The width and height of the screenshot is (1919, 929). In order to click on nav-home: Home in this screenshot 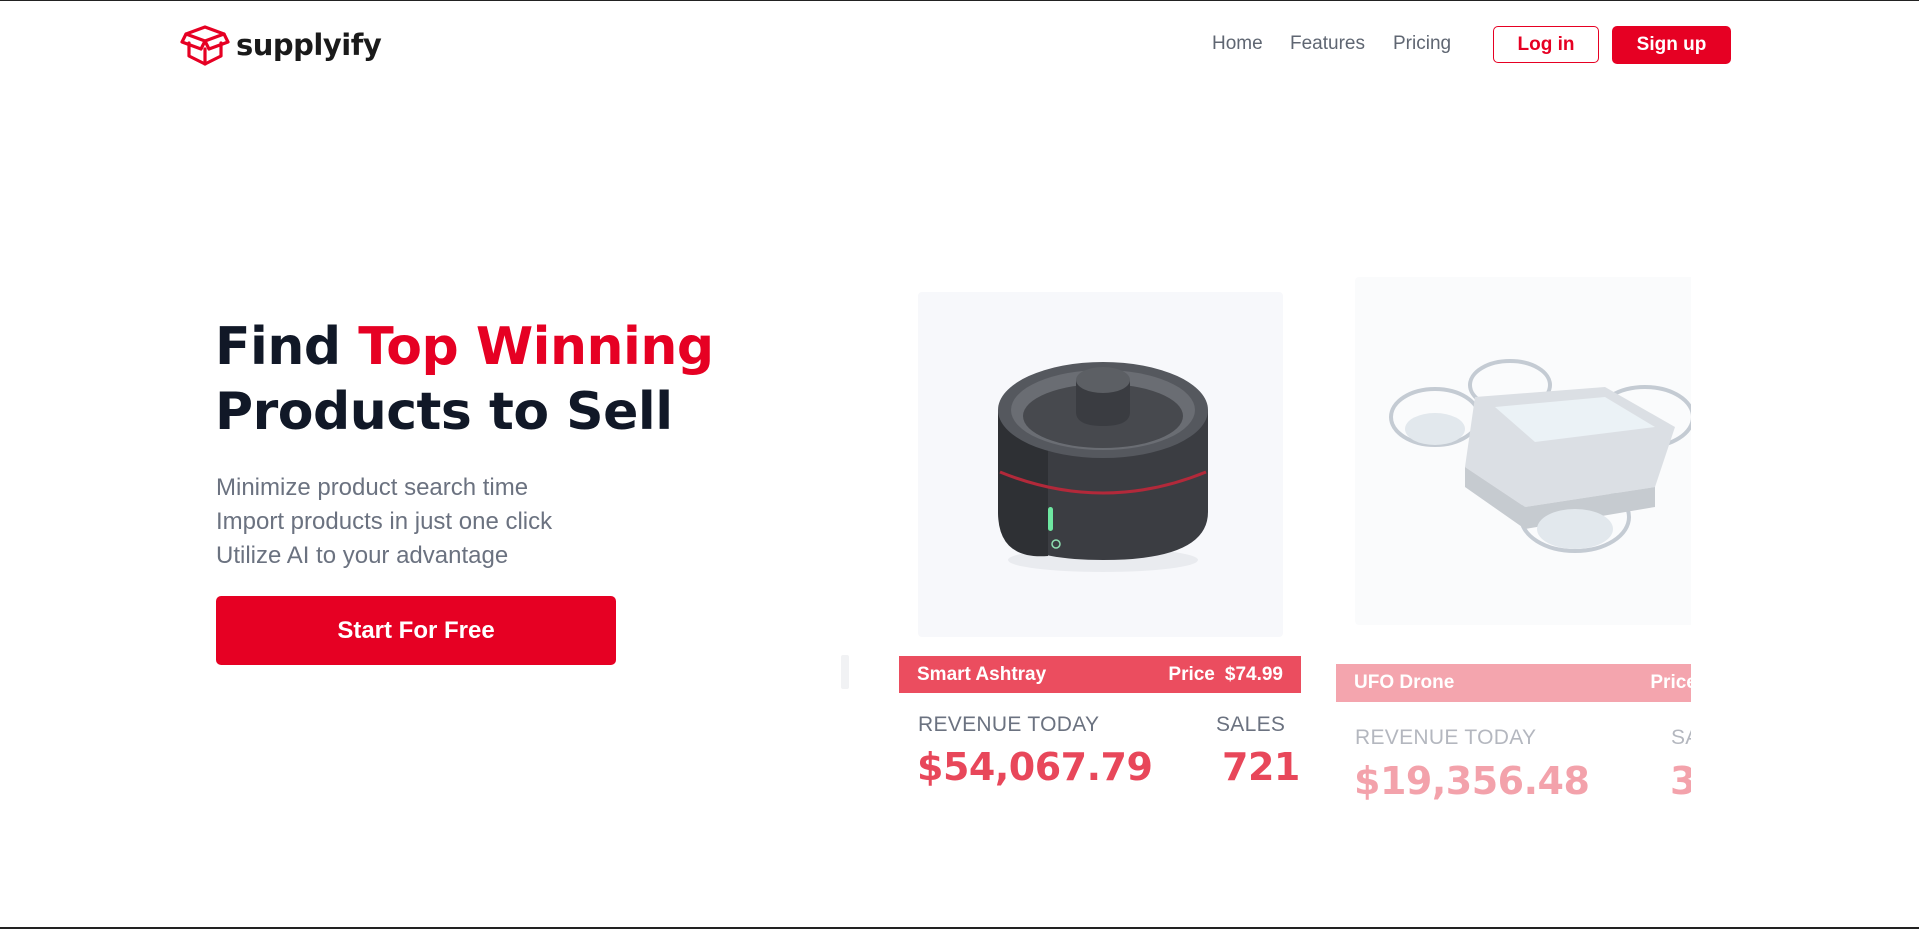, I will do `click(1237, 44)`.